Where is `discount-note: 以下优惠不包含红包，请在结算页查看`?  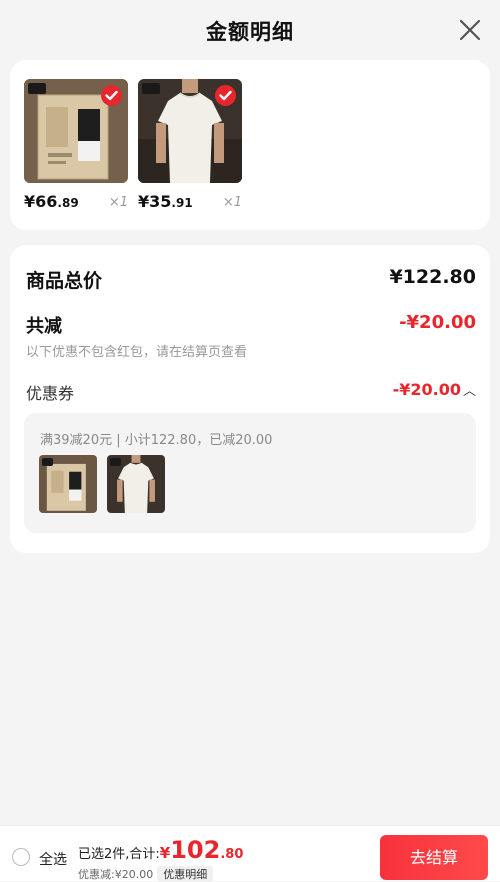
discount-note: 以下优惠不包含红包，请在结算页查看 is located at coordinates (137, 352).